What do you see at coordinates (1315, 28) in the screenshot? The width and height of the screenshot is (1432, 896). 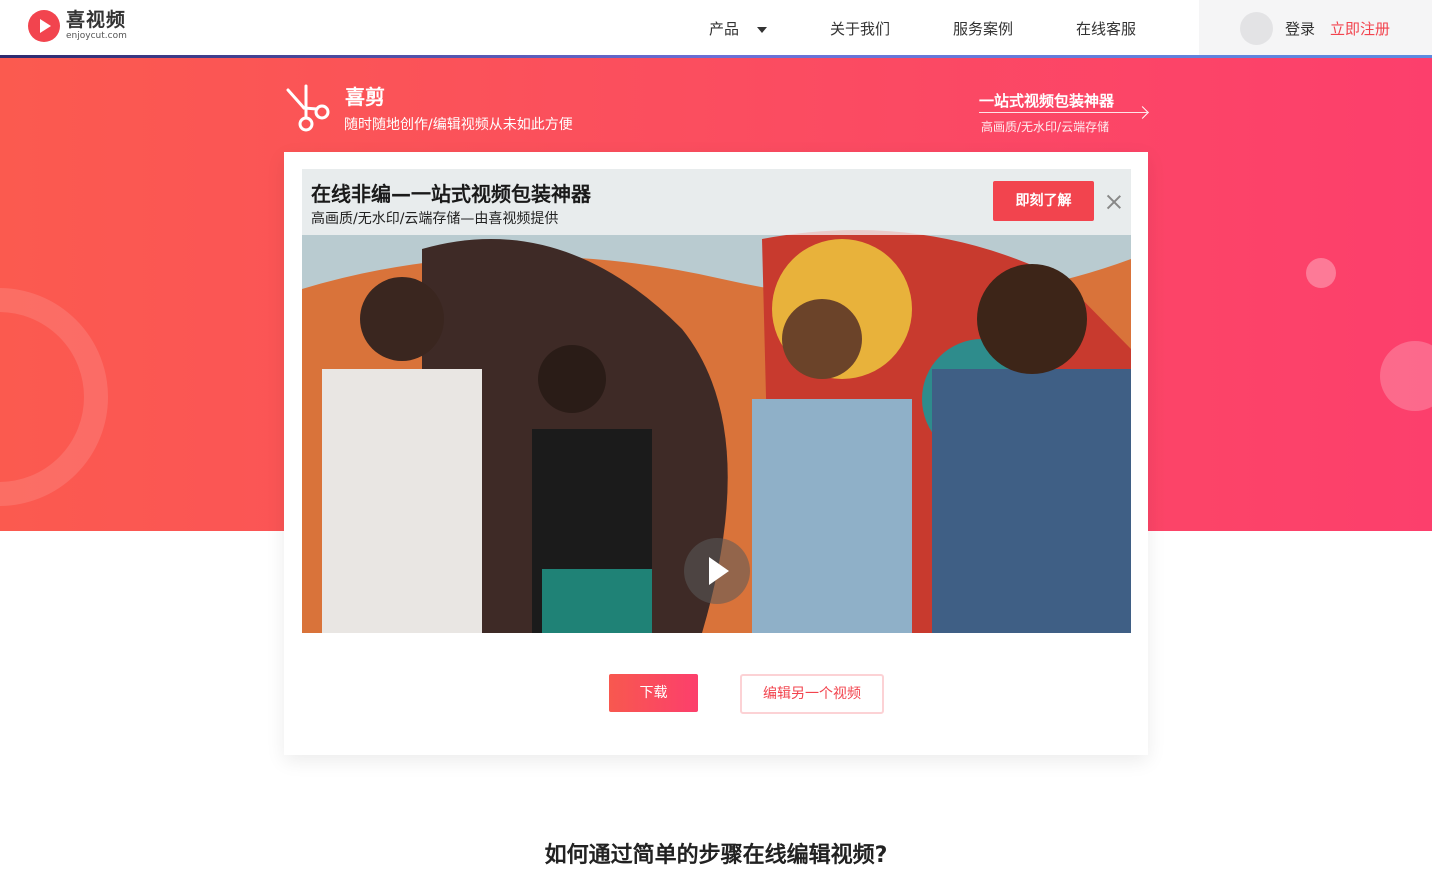 I see `user-area: 登录 立即注册` at bounding box center [1315, 28].